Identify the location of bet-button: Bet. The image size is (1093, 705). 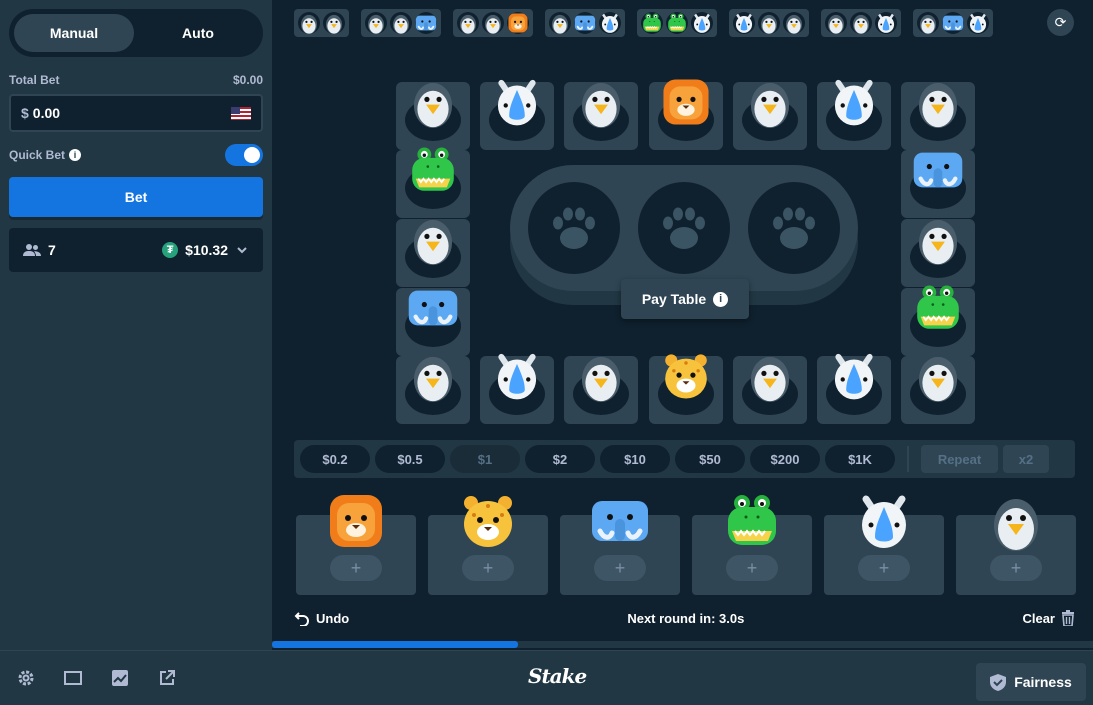
(136, 197).